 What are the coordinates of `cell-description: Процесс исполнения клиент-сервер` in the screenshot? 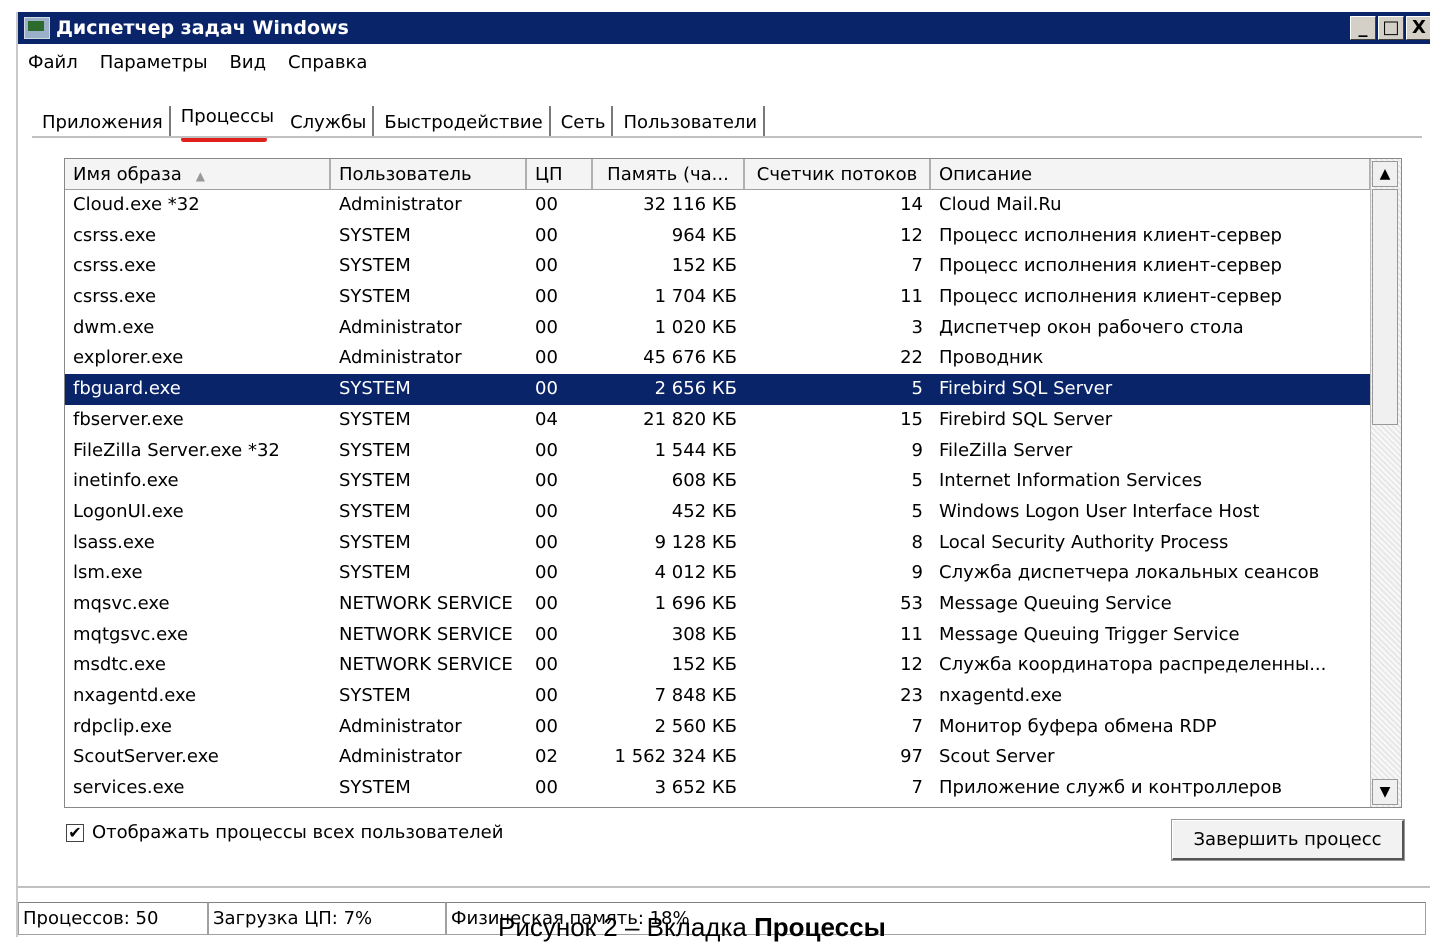 It's located at (1110, 297).